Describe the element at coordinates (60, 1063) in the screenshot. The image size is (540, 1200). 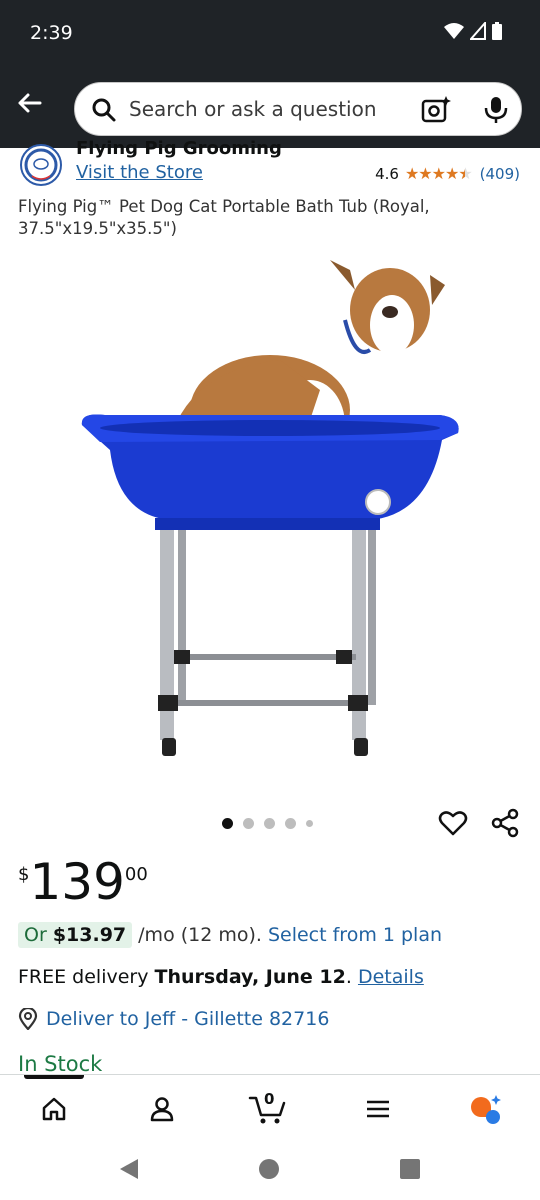
I see `stock-status: In Stock` at that location.